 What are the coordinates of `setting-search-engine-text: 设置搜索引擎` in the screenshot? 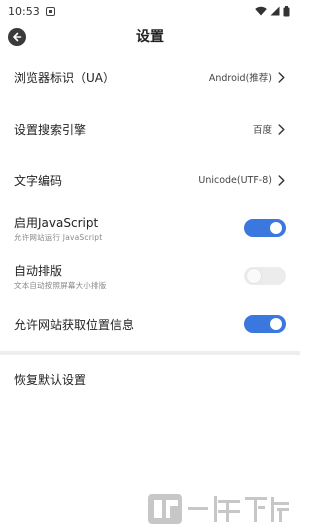 It's located at (133, 129).